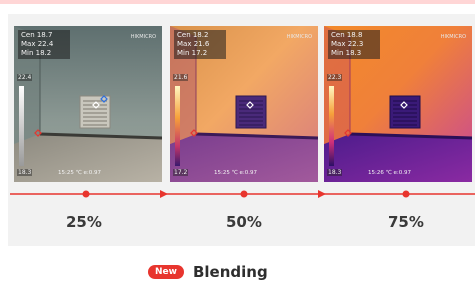  I want to click on top-divider, so click(237, 2).